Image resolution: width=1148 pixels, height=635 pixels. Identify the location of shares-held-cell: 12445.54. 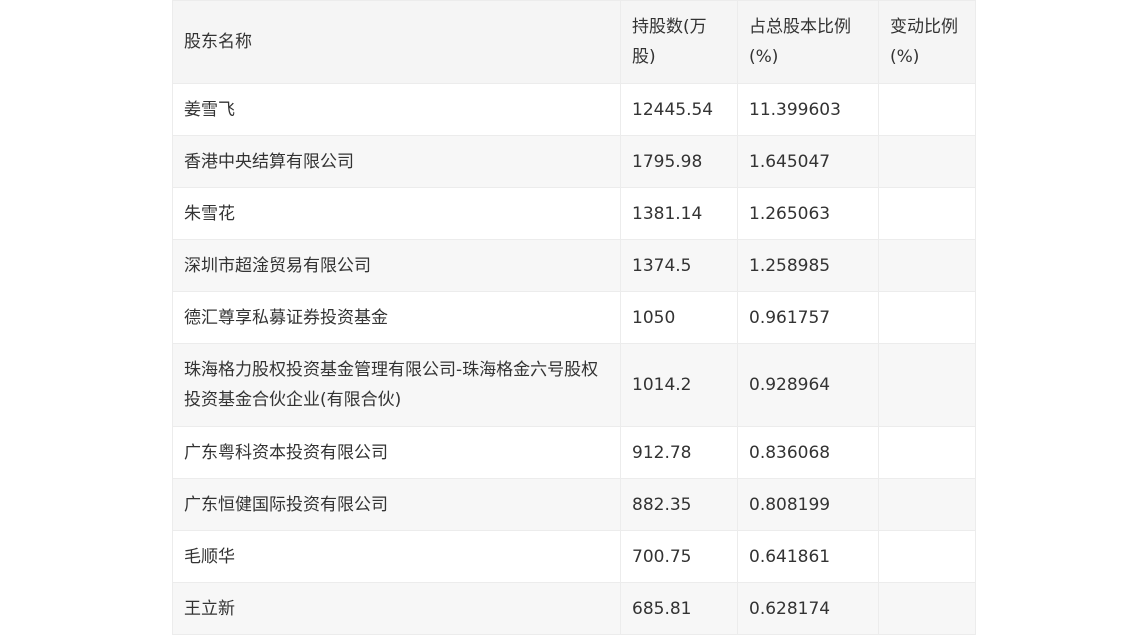
(679, 109).